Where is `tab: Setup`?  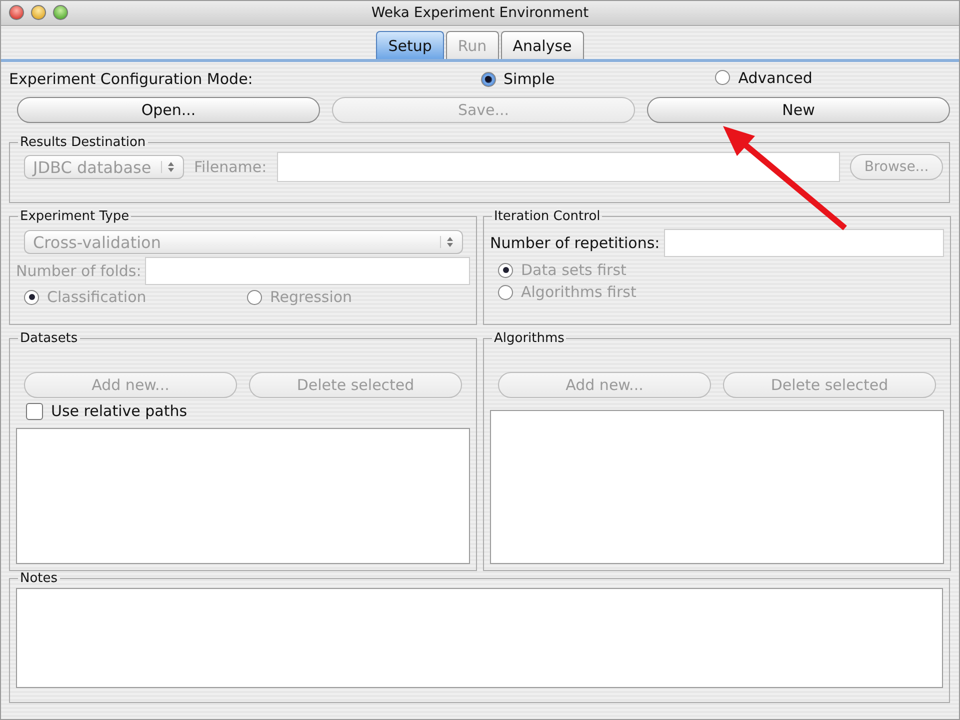 tab: Setup is located at coordinates (410, 45).